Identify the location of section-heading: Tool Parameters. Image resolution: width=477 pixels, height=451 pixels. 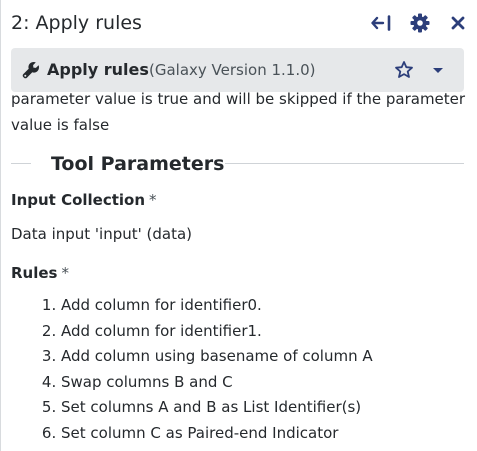
(237, 164).